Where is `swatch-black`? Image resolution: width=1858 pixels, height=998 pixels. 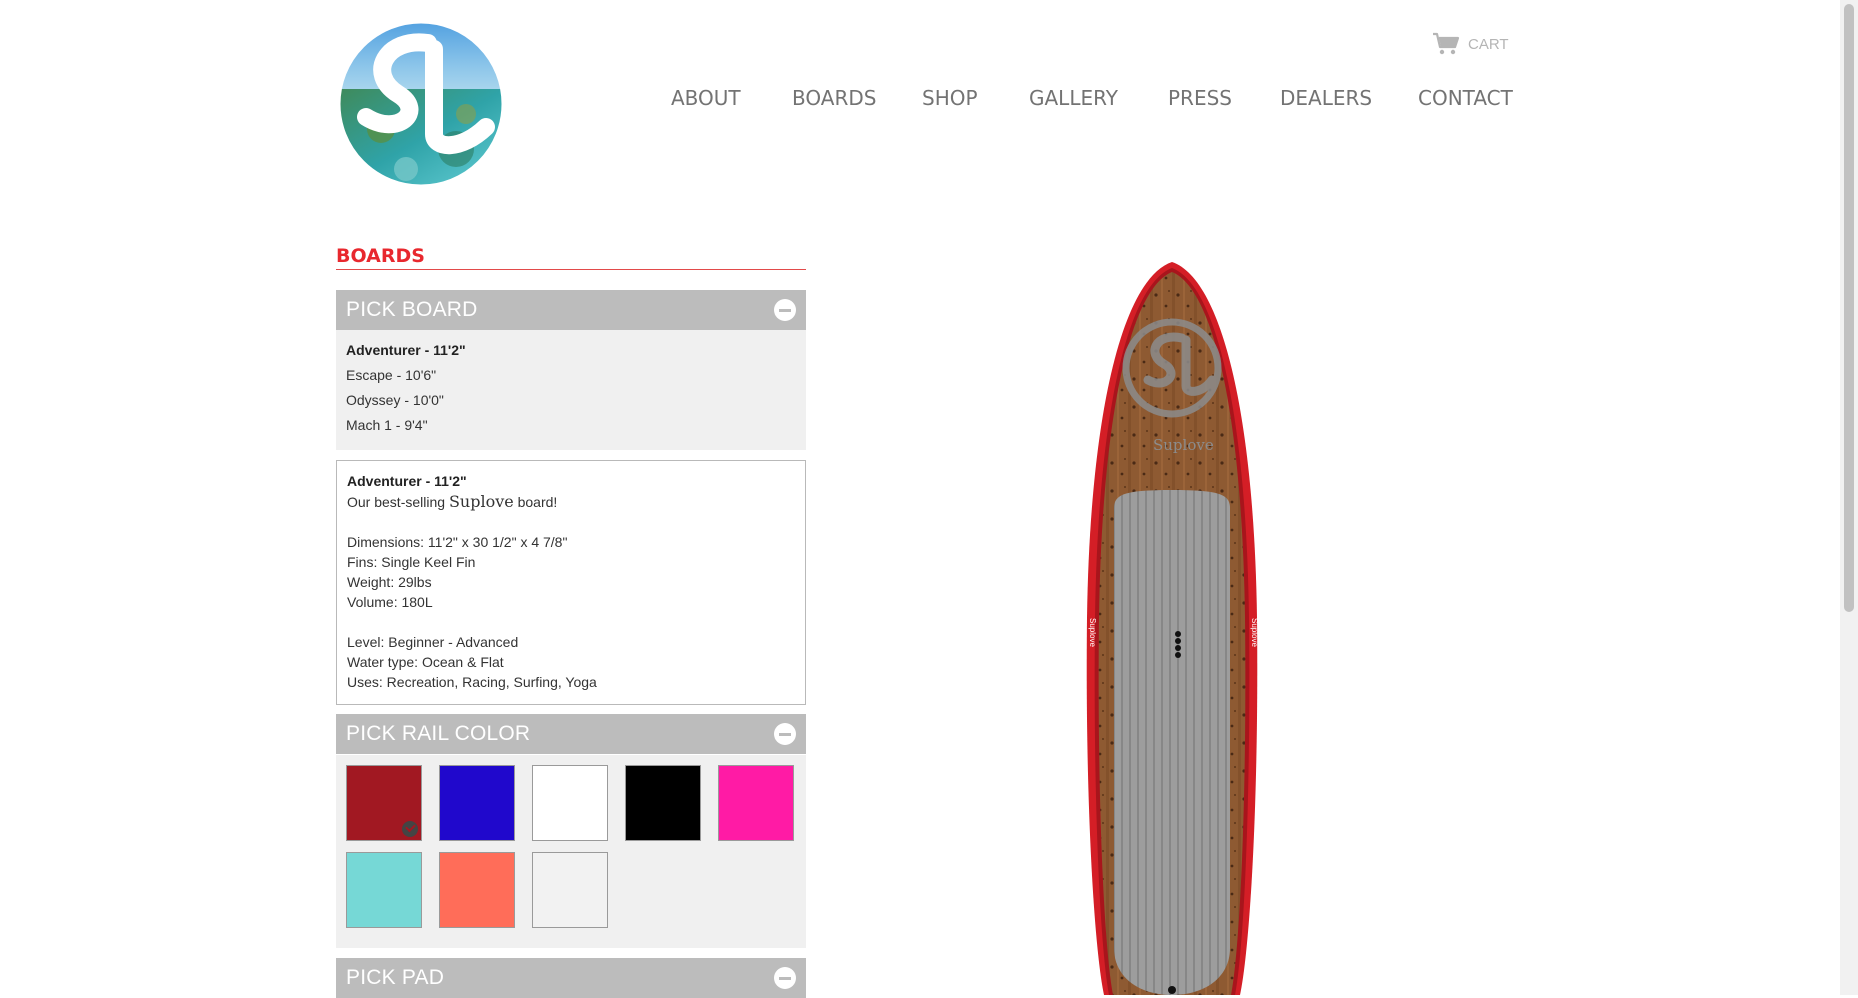 swatch-black is located at coordinates (663, 803).